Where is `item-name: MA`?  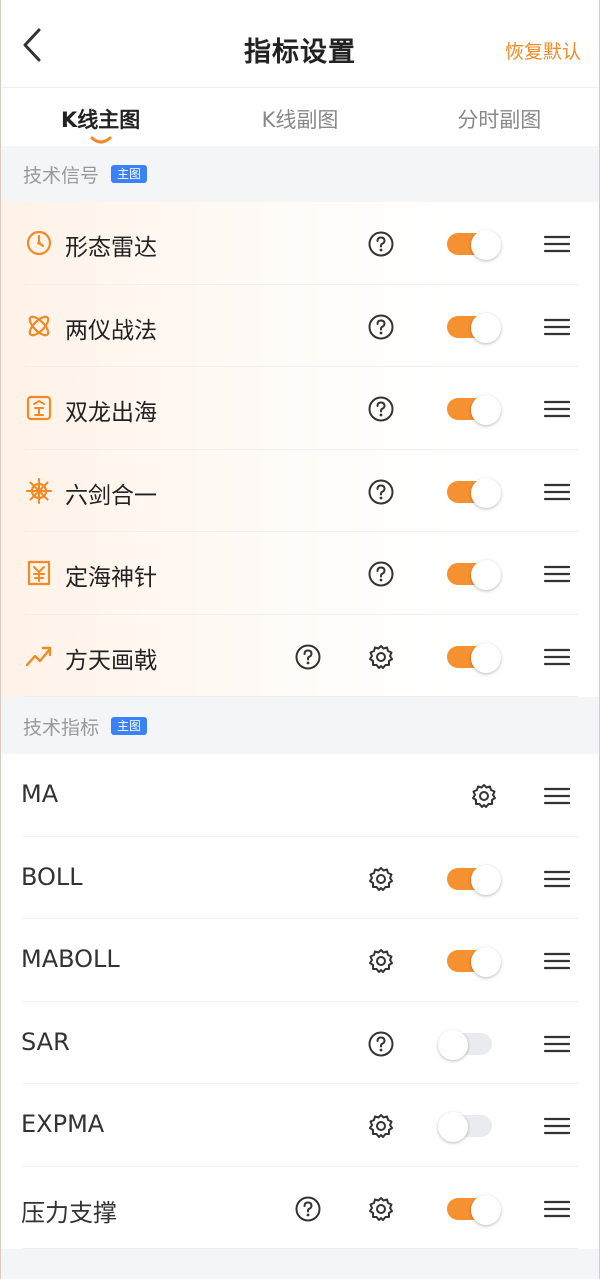
item-name: MA is located at coordinates (40, 794).